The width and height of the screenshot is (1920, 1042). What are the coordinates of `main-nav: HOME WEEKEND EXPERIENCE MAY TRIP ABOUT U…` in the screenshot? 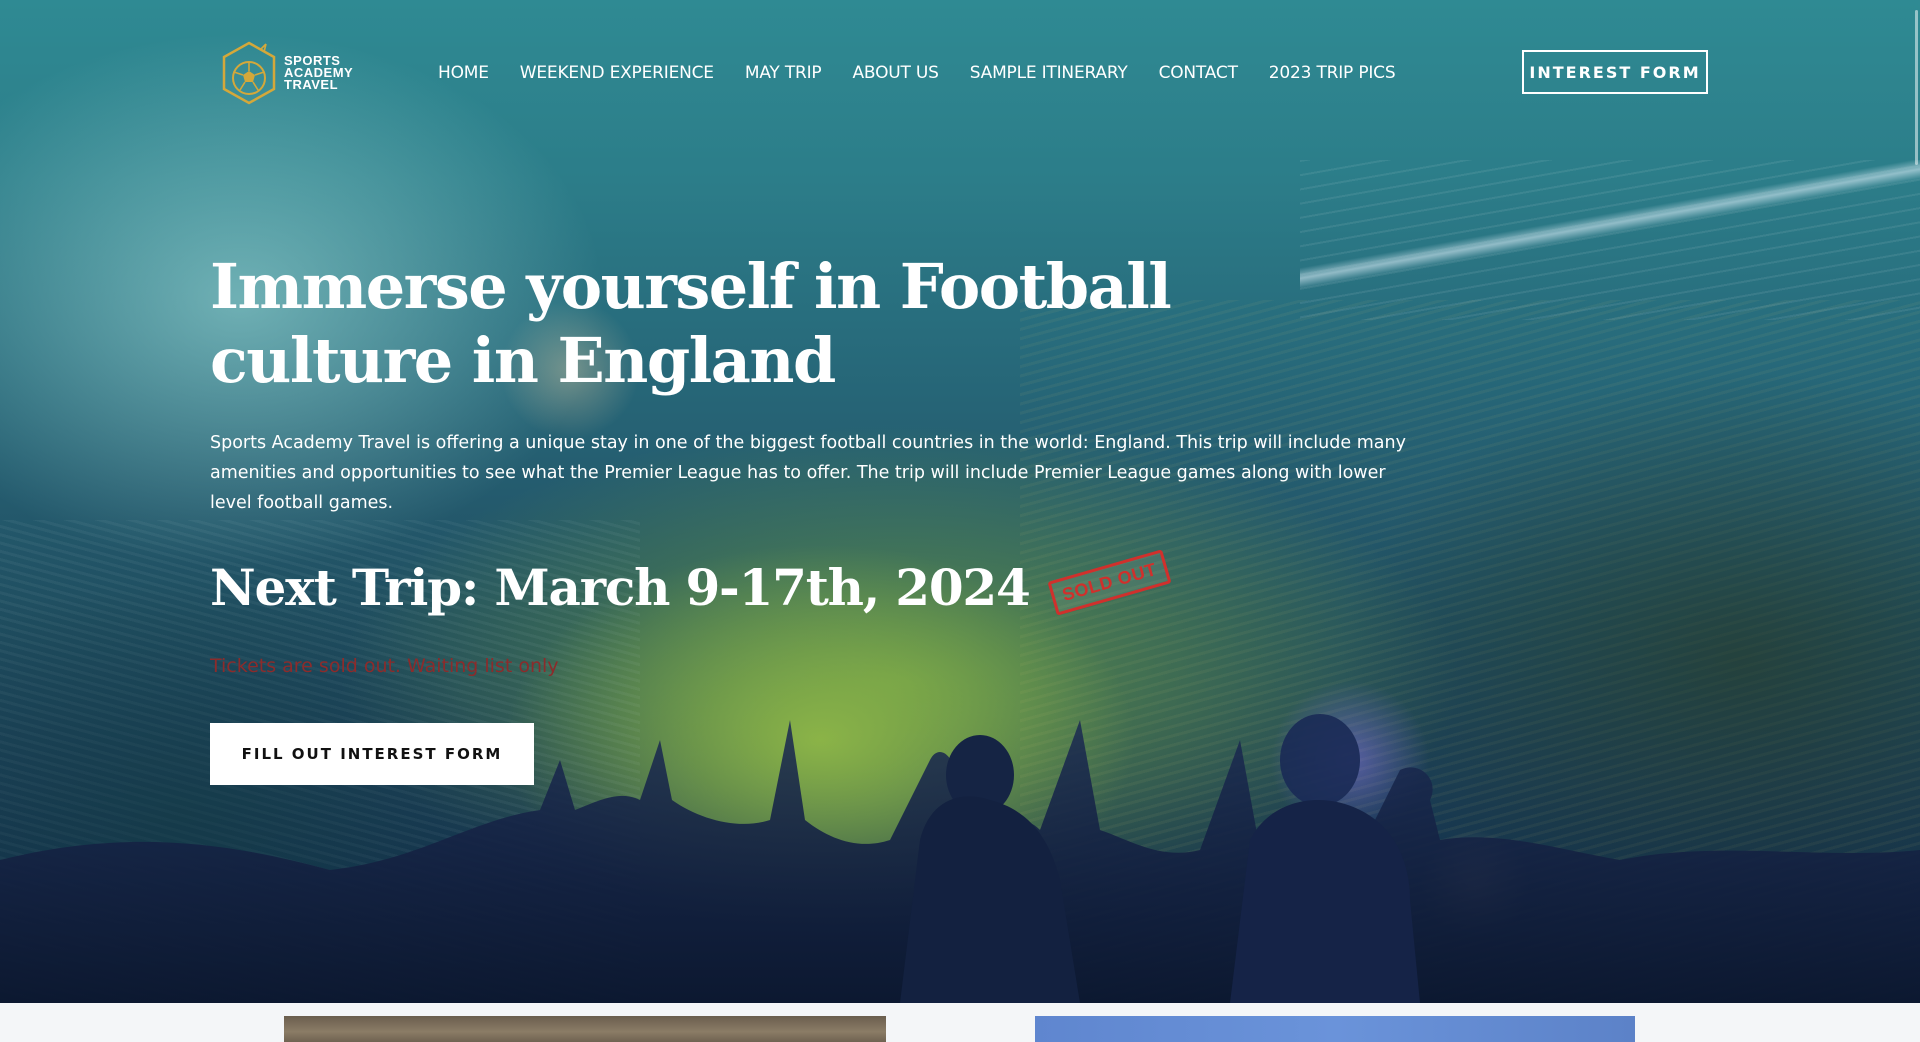 It's located at (917, 73).